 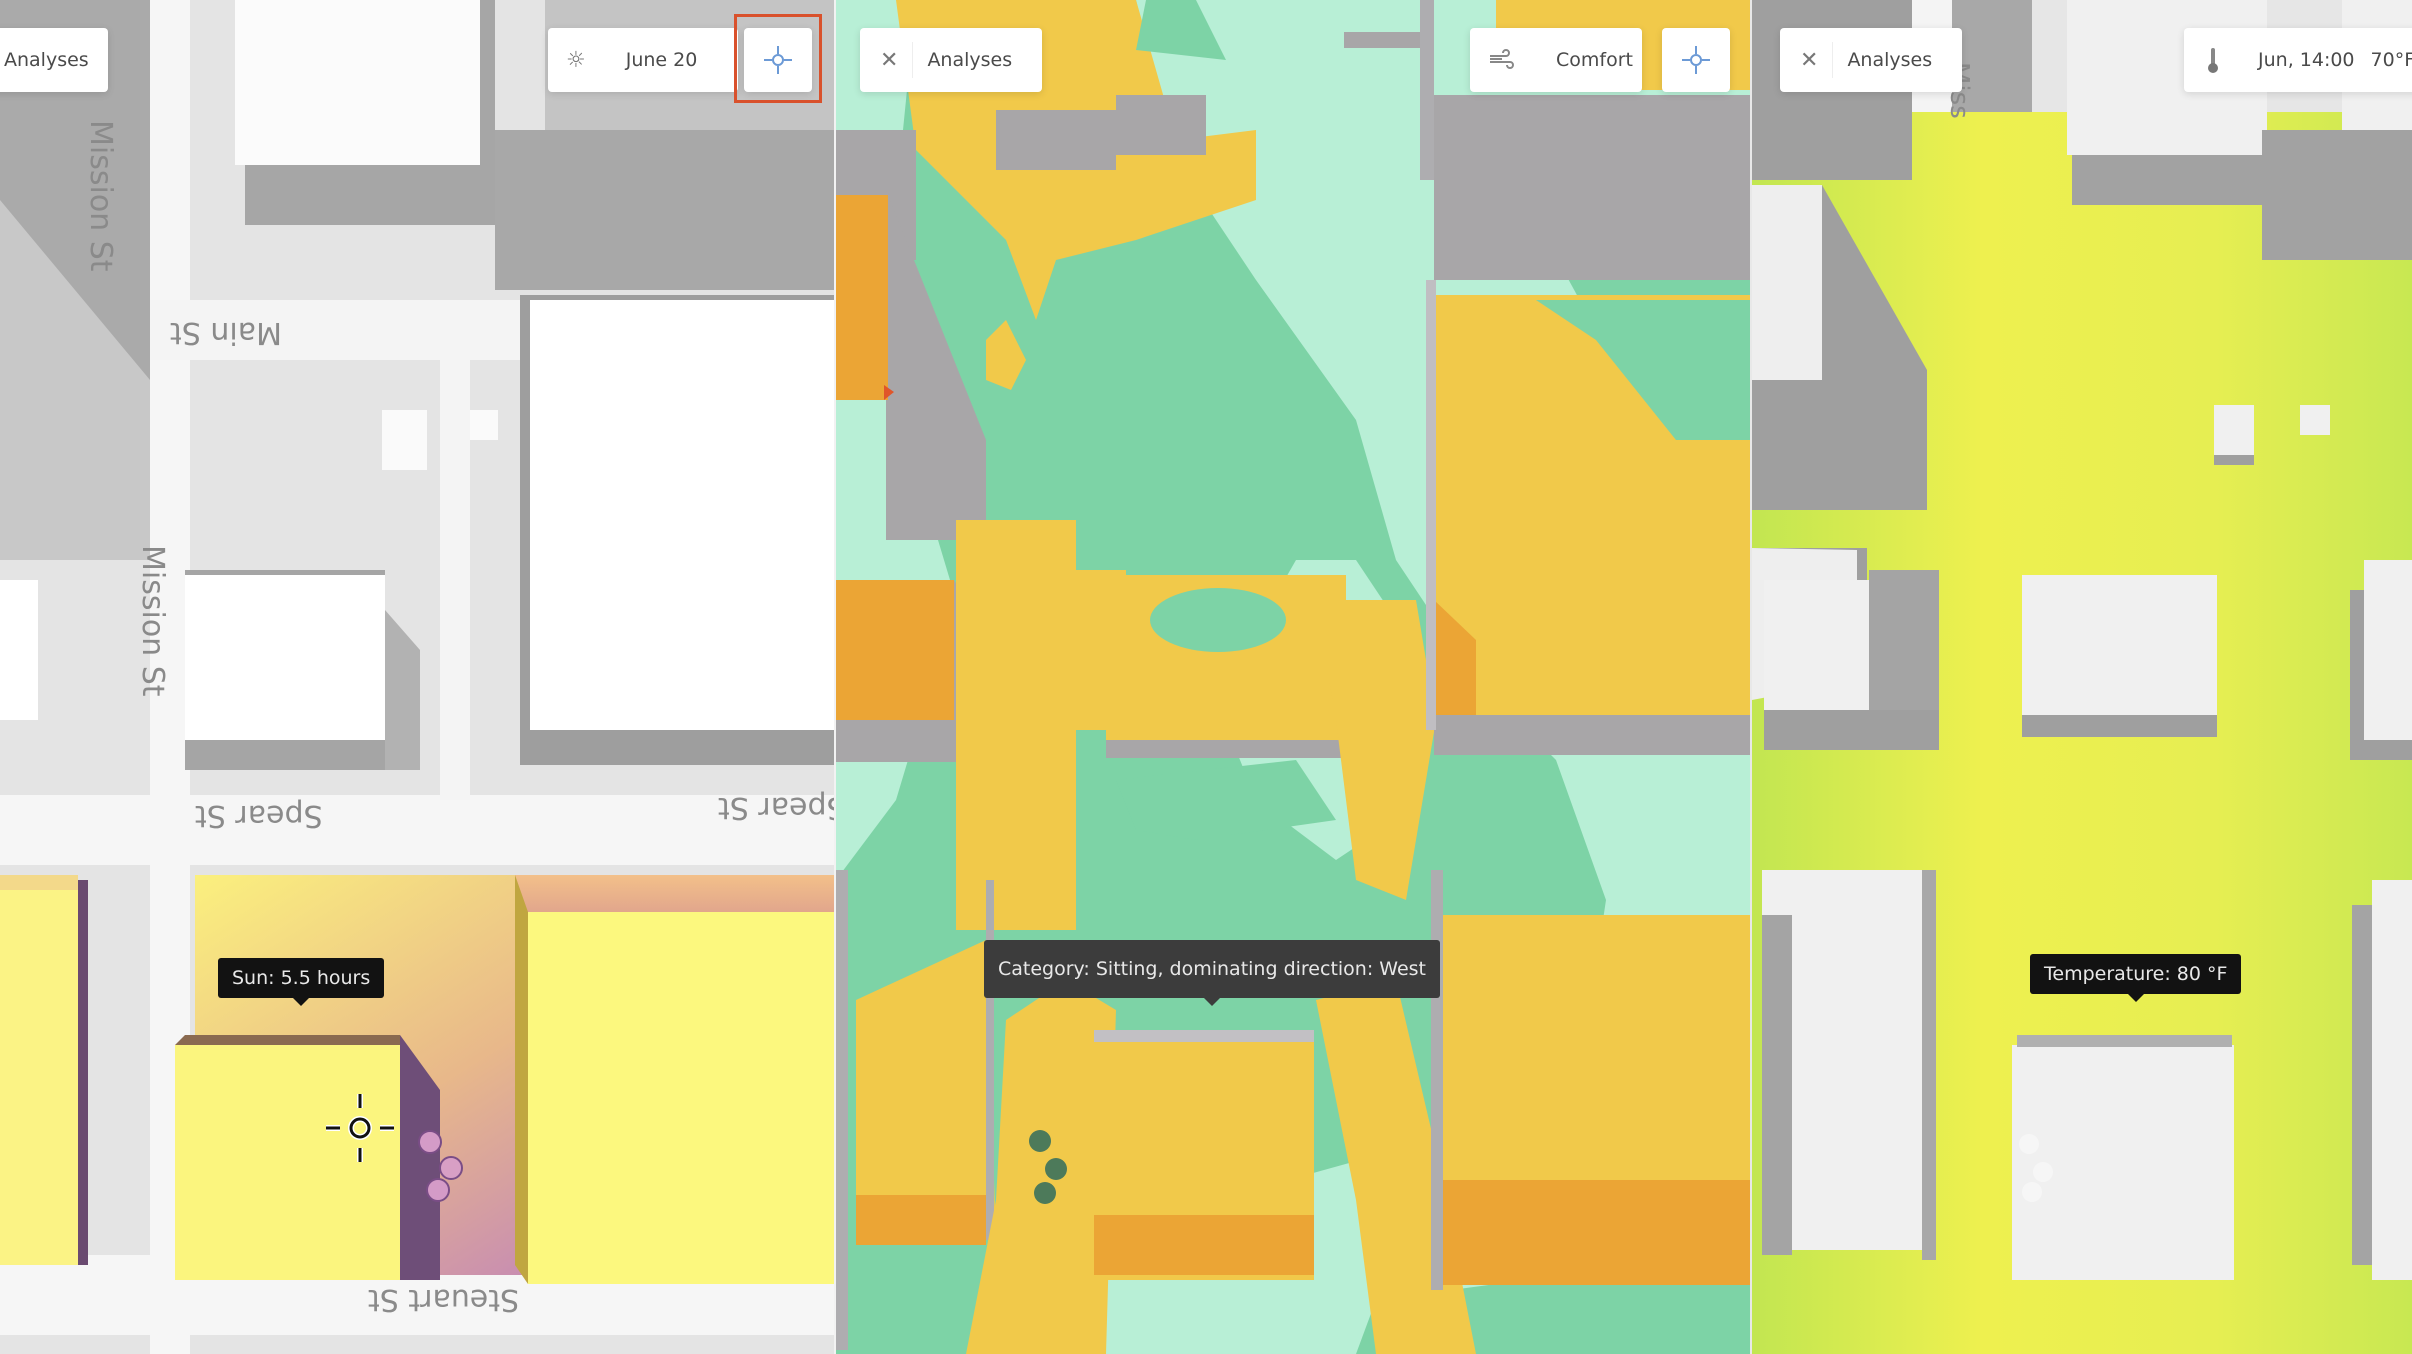 I want to click on sun-tooltip: Sun: 5.5 hours, so click(x=301, y=982).